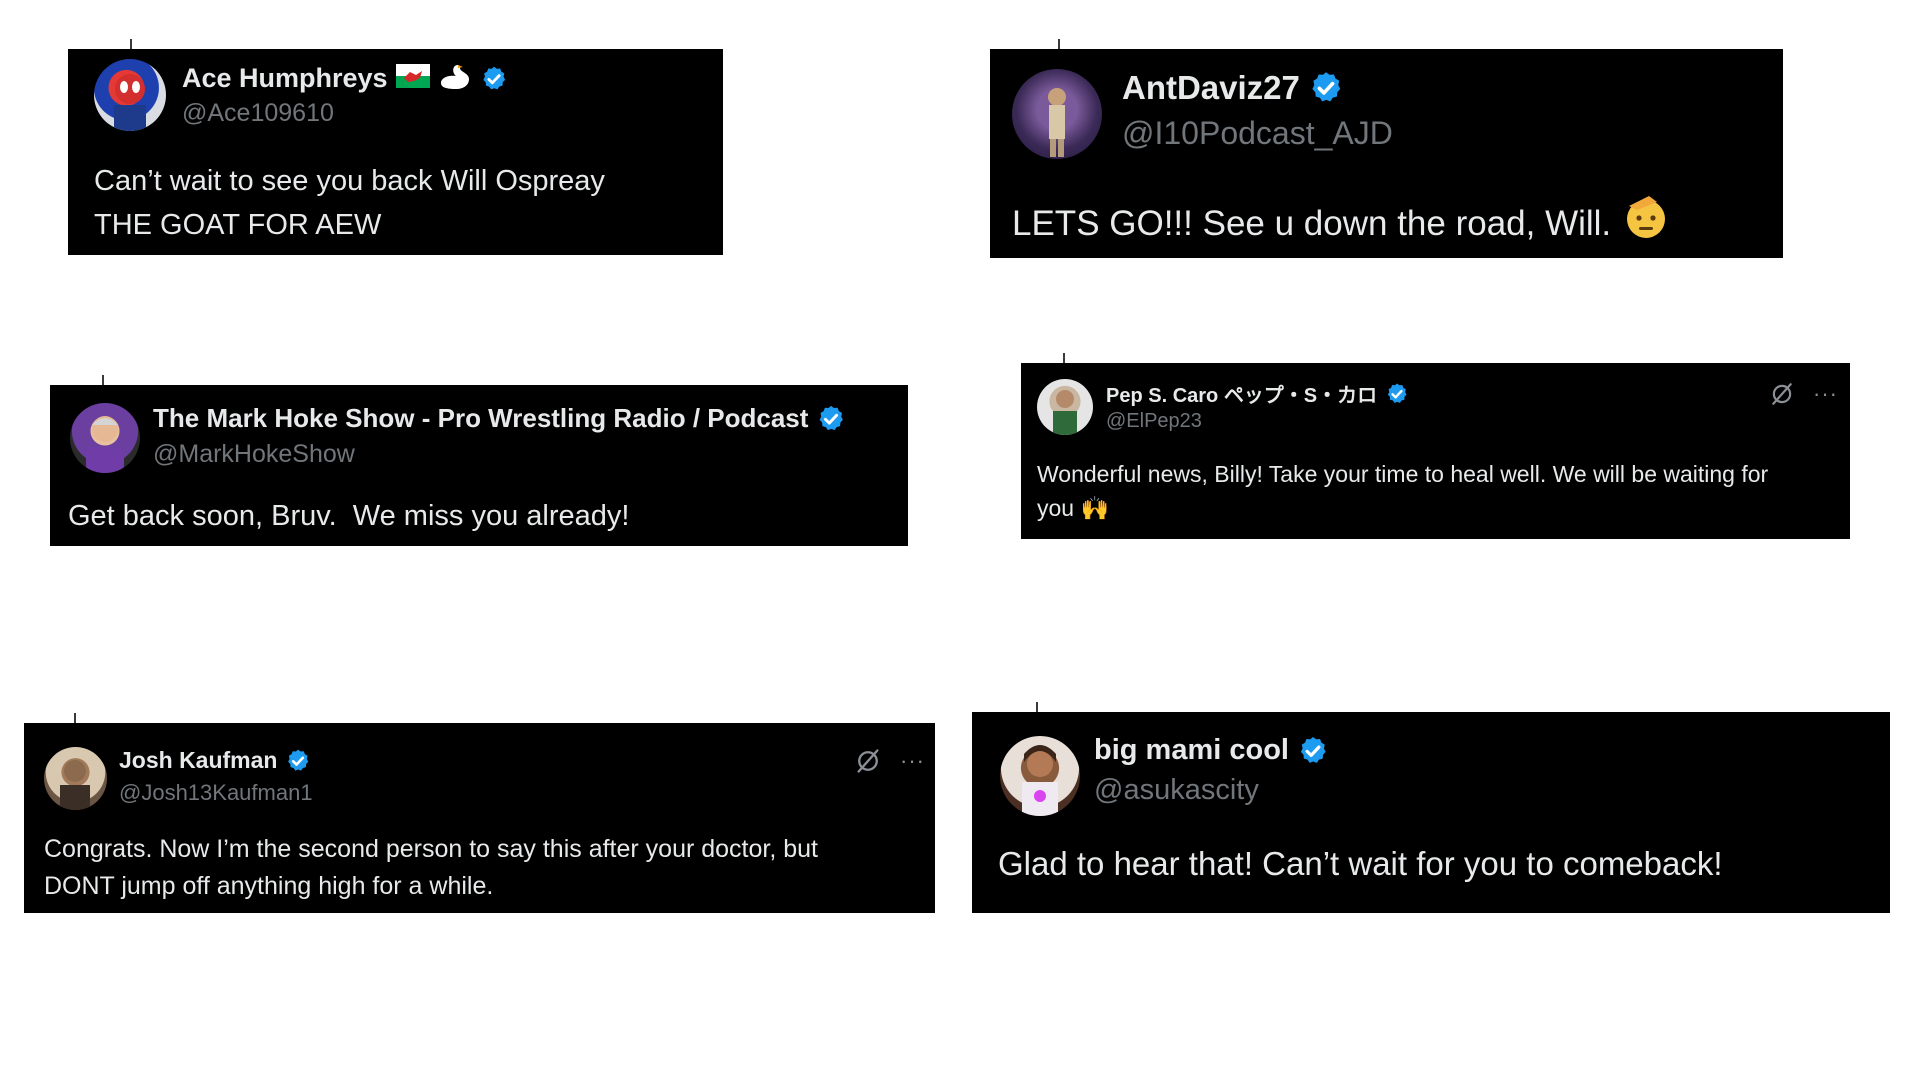  Describe the element at coordinates (1211, 88) in the screenshot. I see `display-name: AntDaviz27` at that location.